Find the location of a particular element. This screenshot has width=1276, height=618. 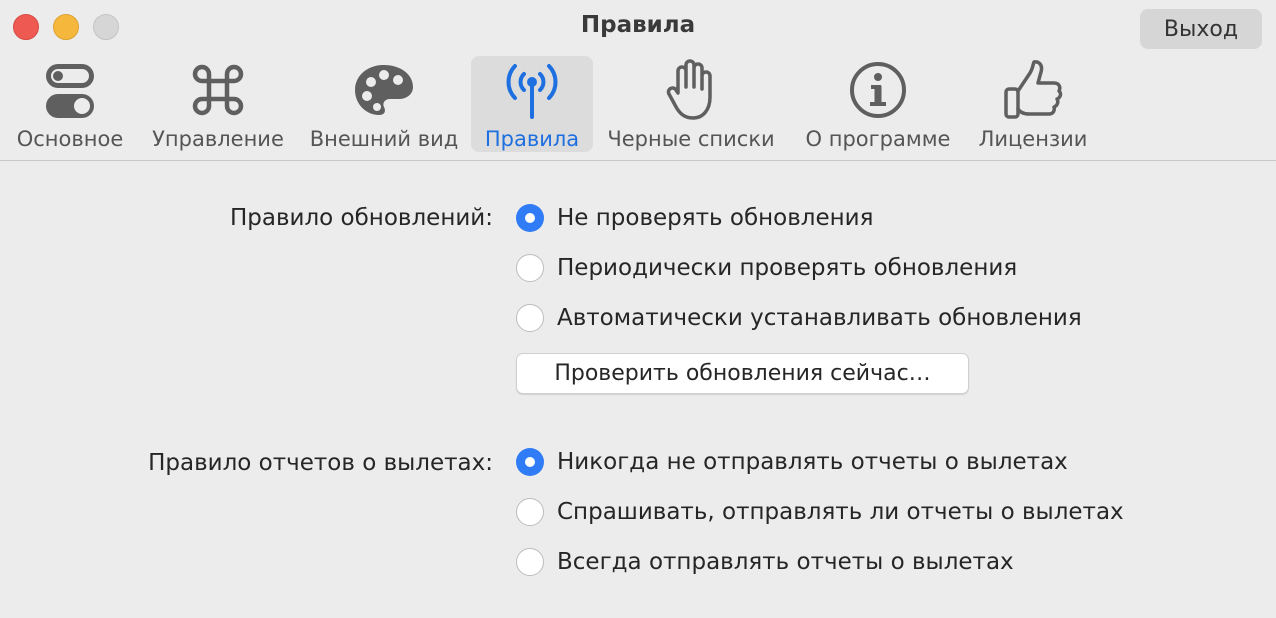

tab-policies: Правила is located at coordinates (532, 104).